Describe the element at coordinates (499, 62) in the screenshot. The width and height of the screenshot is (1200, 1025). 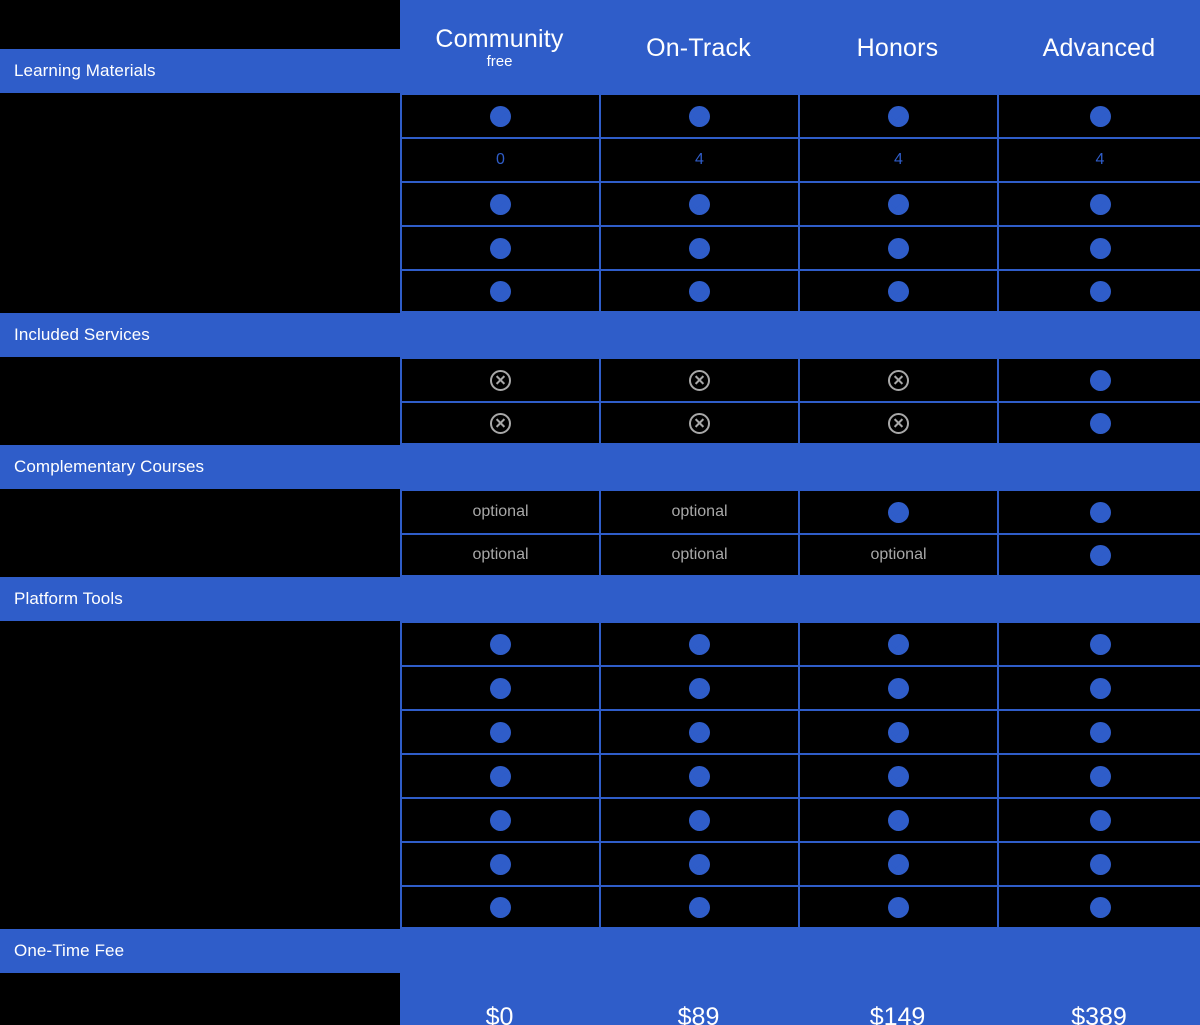
I see `plan-subtitle: free` at that location.